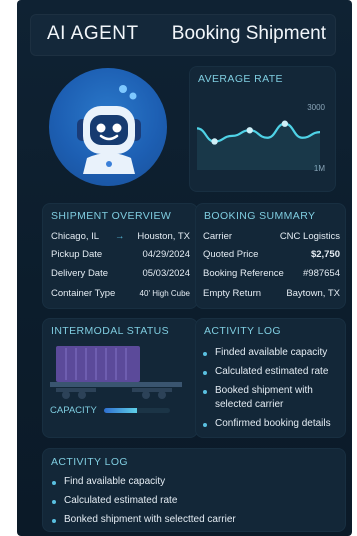  Describe the element at coordinates (166, 273) in the screenshot. I see `delivery-date-value: 05/03/2024` at that location.